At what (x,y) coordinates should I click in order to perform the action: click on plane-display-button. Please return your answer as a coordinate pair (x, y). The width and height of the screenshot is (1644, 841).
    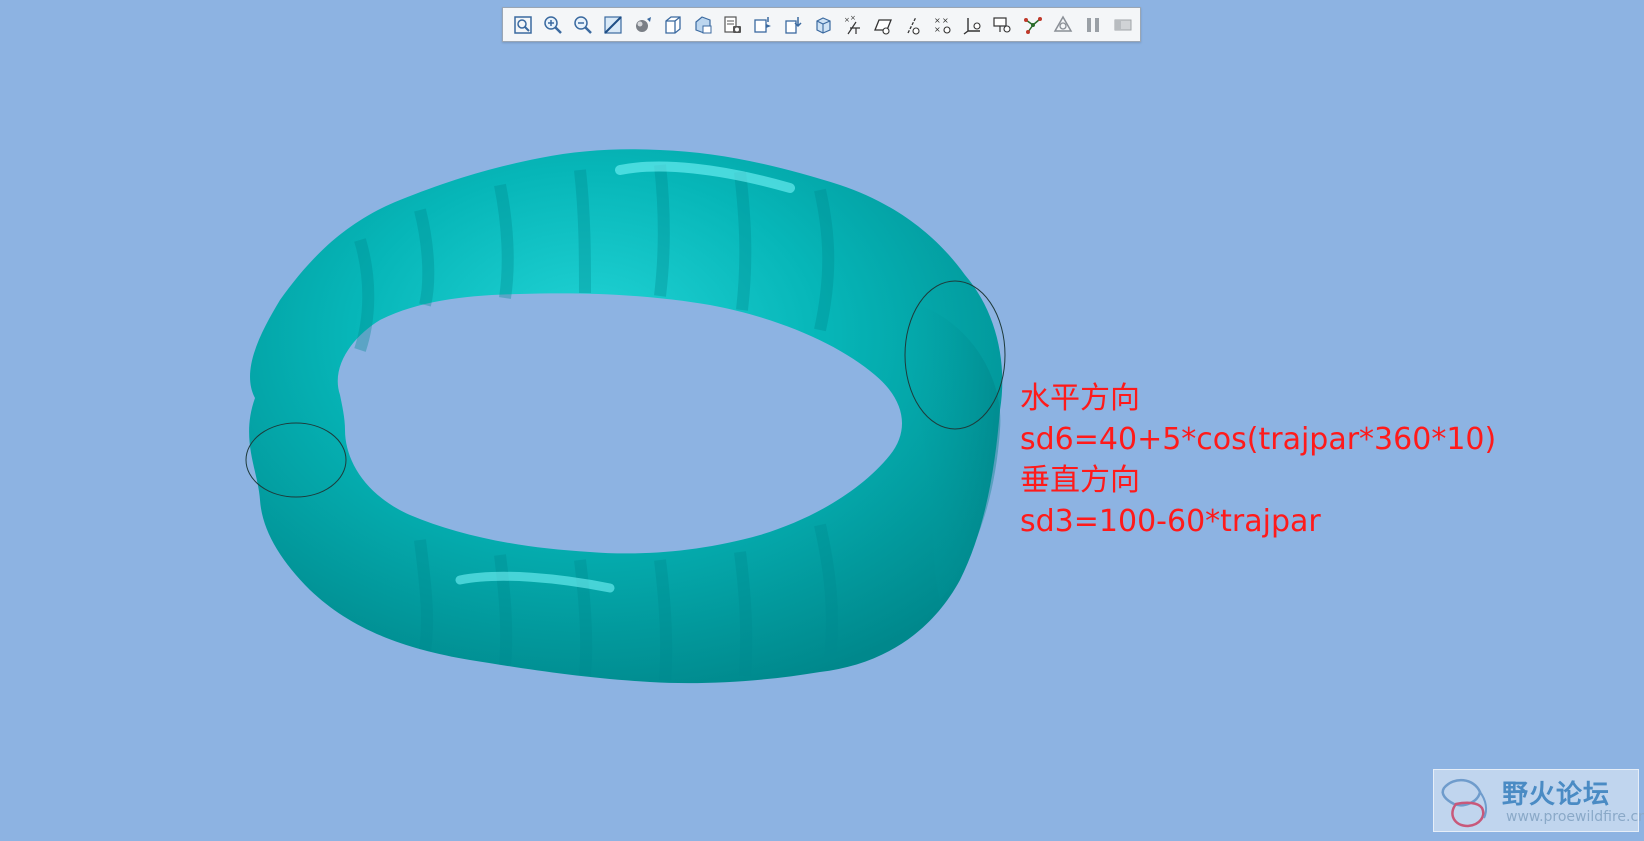
    Looking at the image, I should click on (882, 24).